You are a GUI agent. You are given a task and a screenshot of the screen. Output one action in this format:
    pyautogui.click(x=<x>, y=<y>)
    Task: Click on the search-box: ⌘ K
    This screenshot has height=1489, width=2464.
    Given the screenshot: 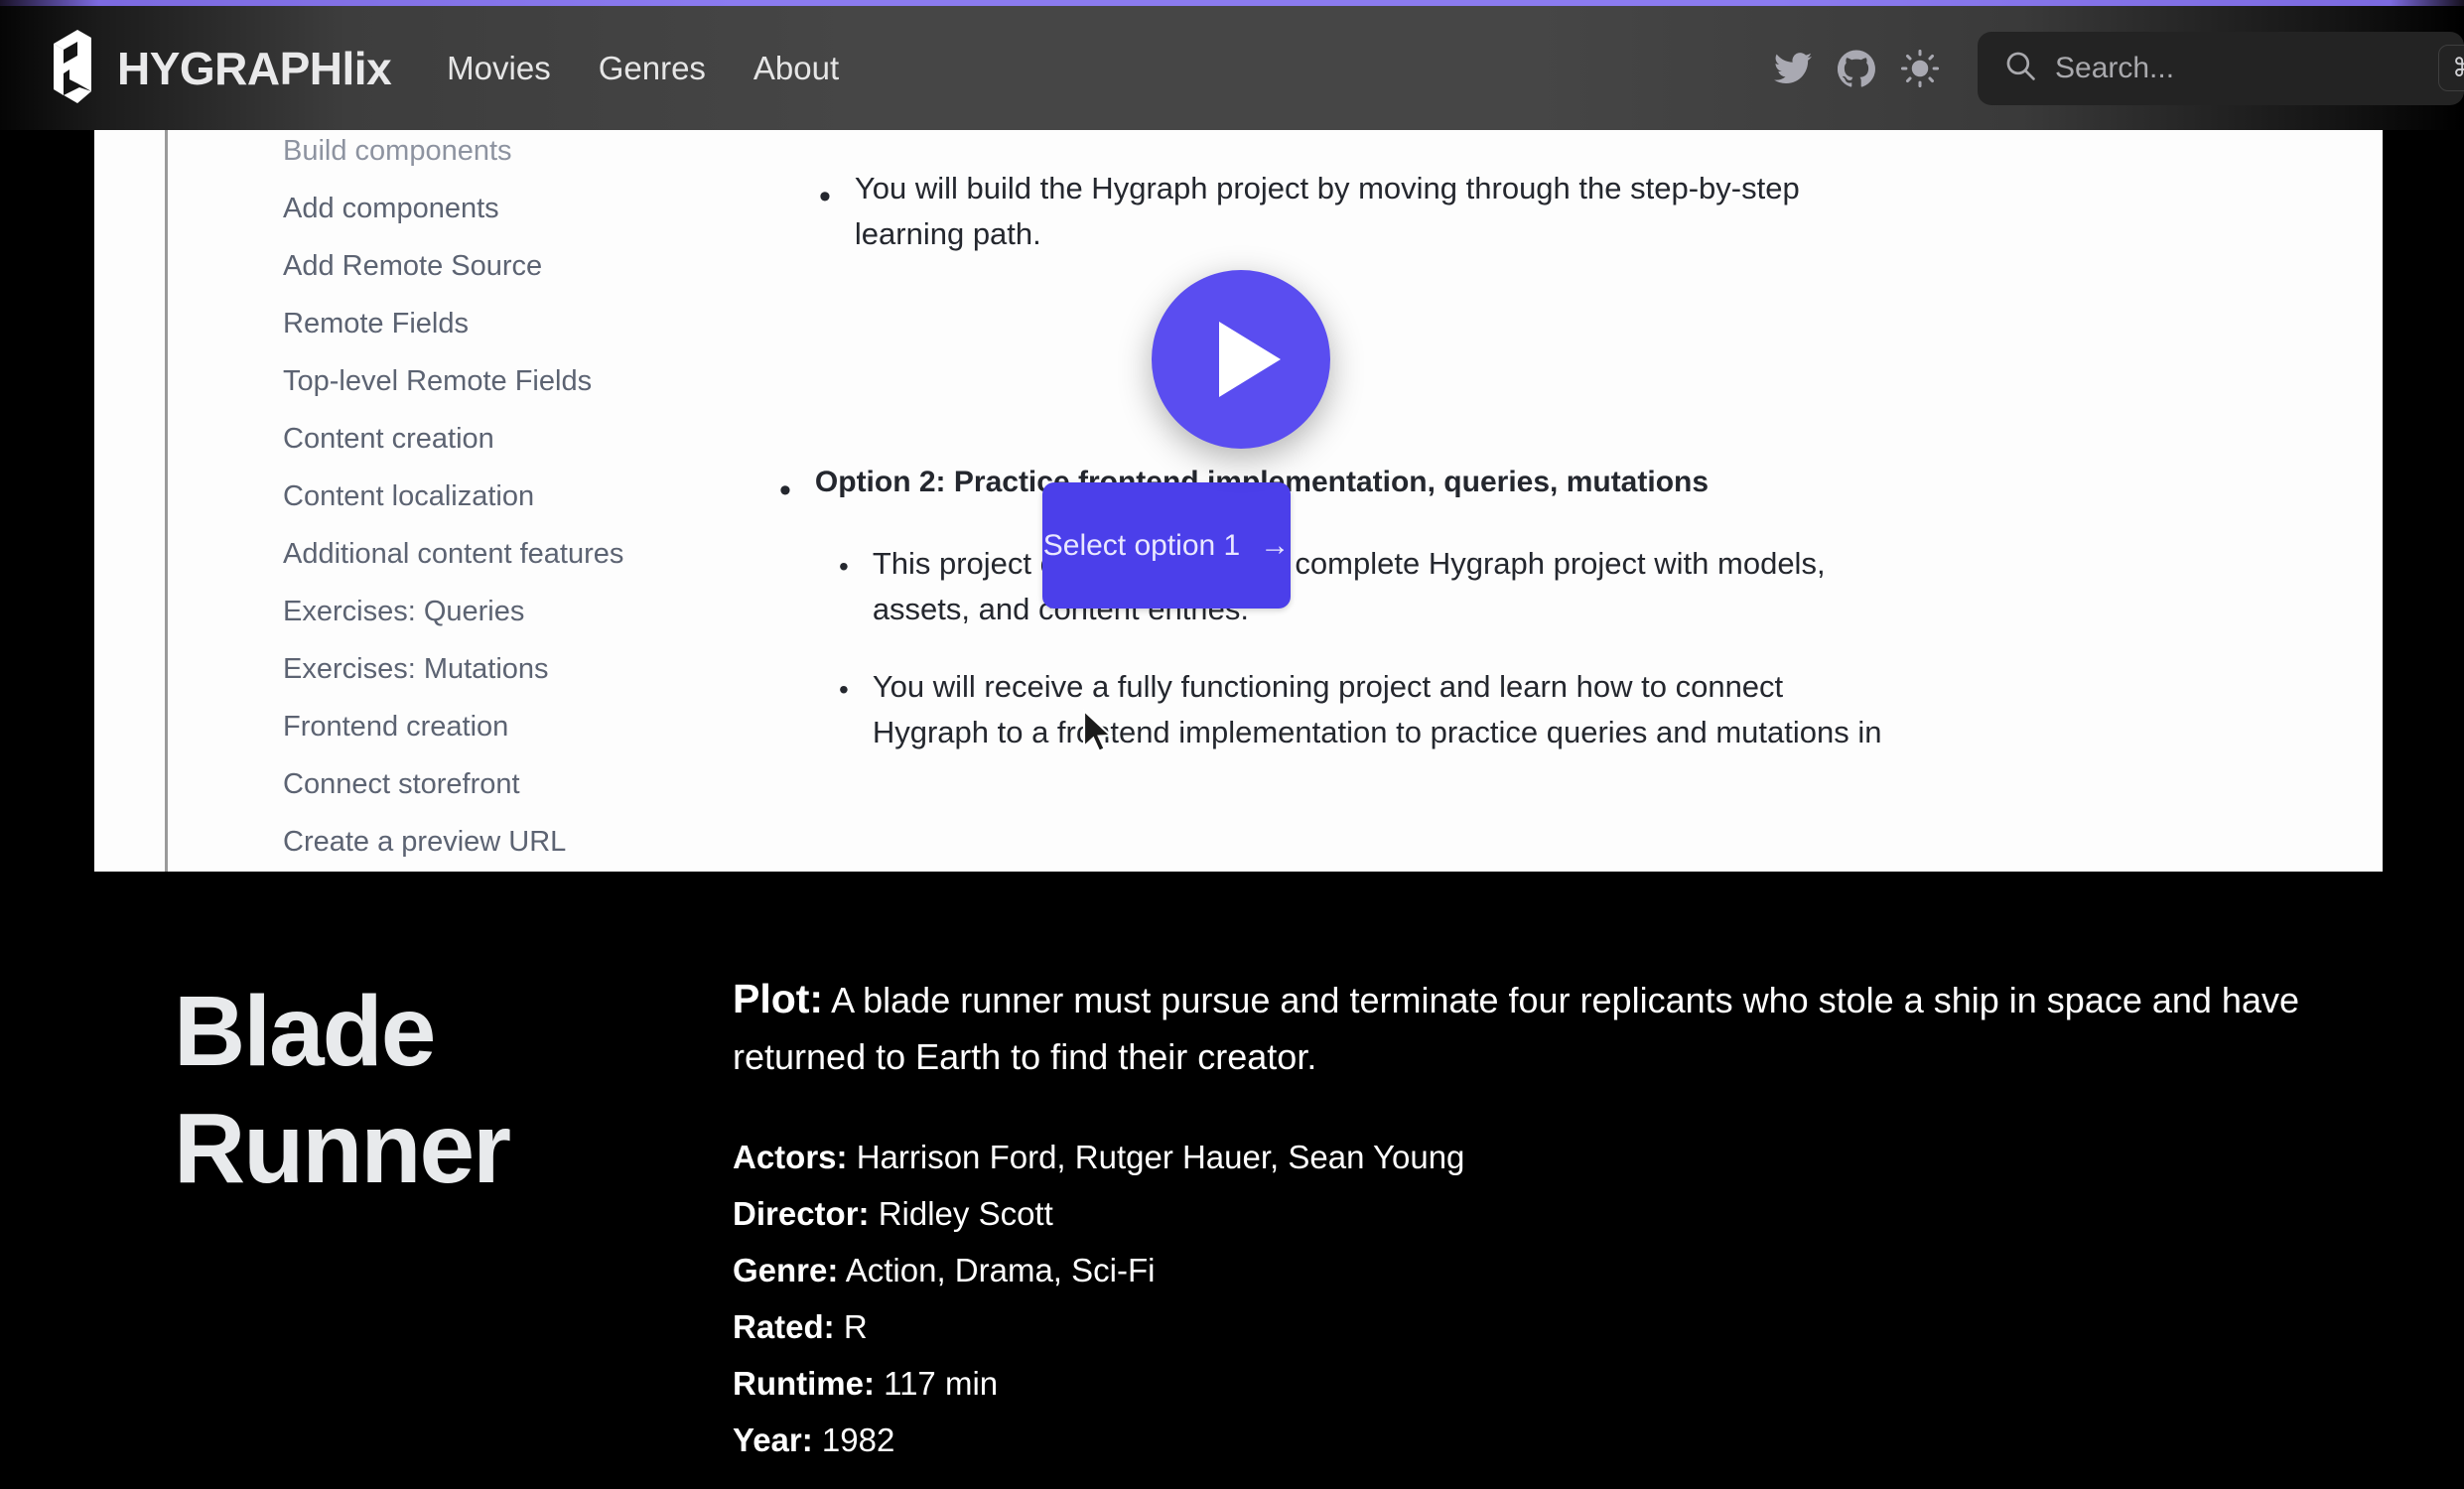 What is the action you would take?
    pyautogui.click(x=2221, y=68)
    